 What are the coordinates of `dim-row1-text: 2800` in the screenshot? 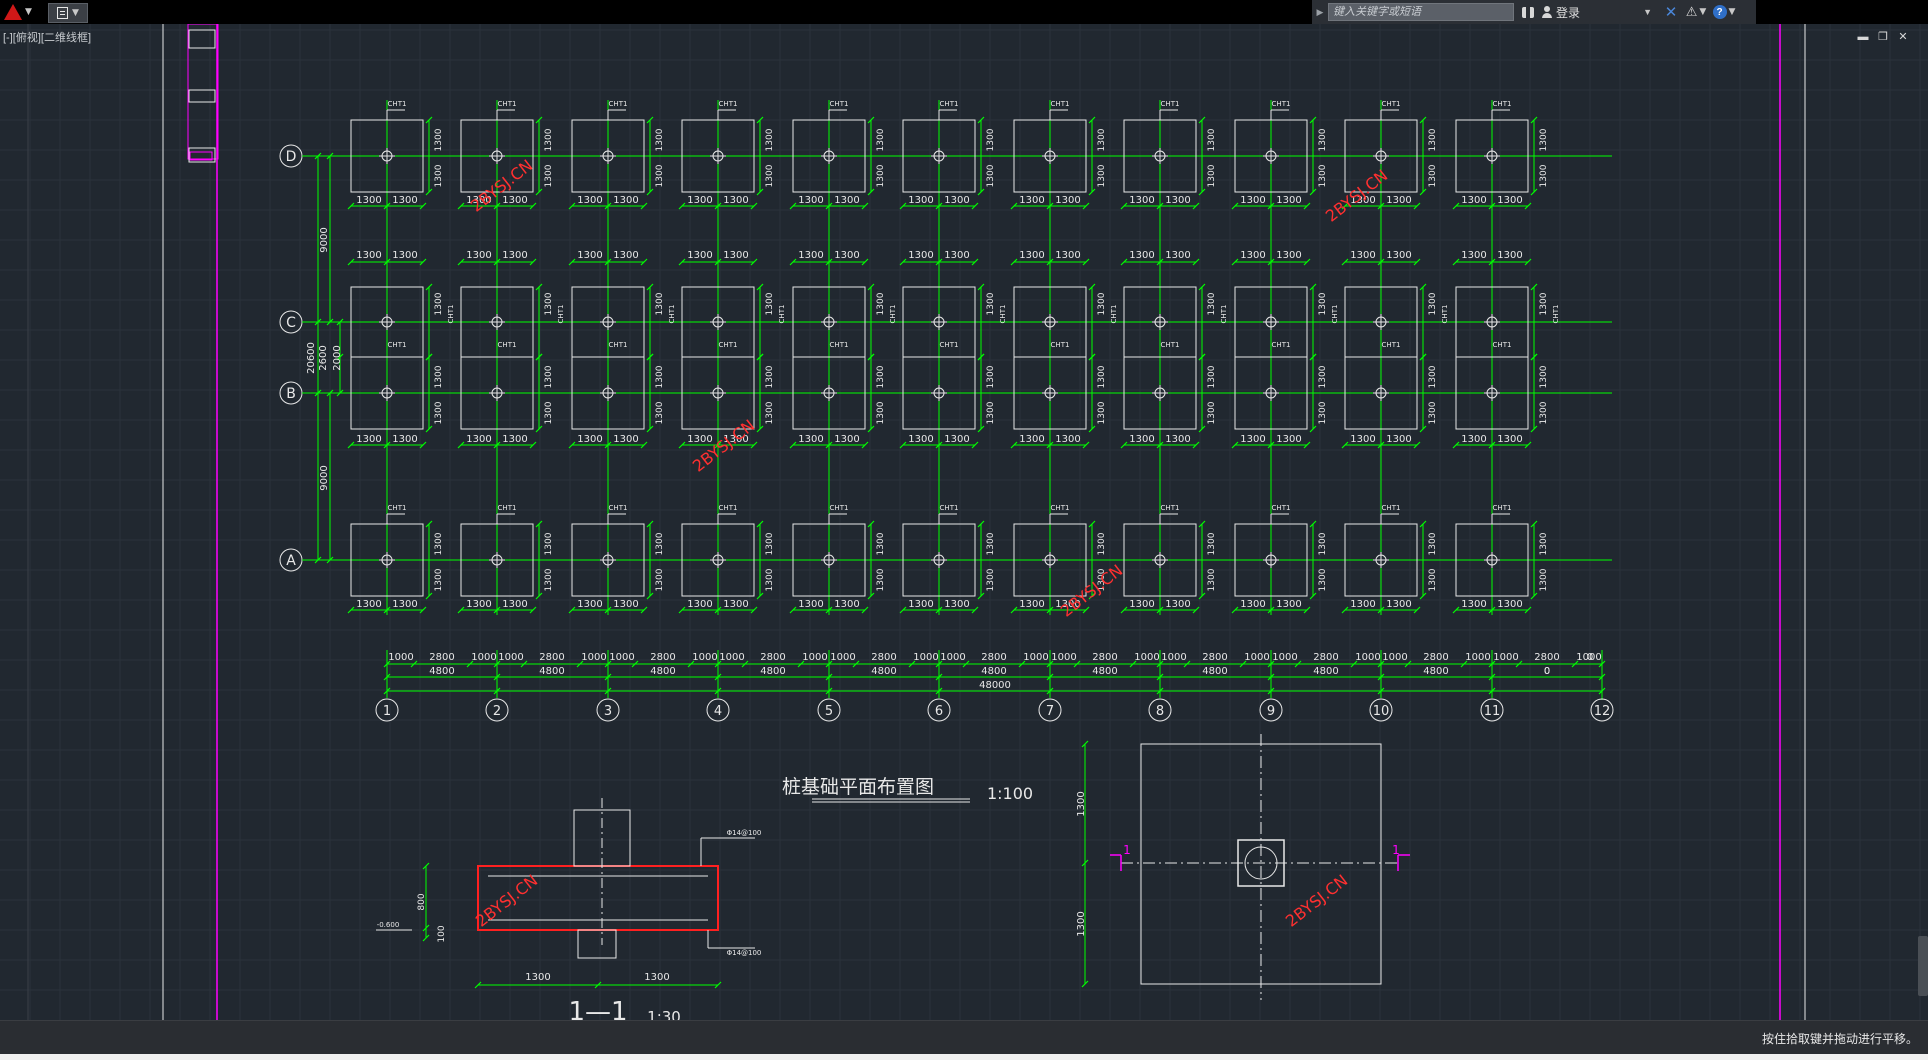 It's located at (1325, 657).